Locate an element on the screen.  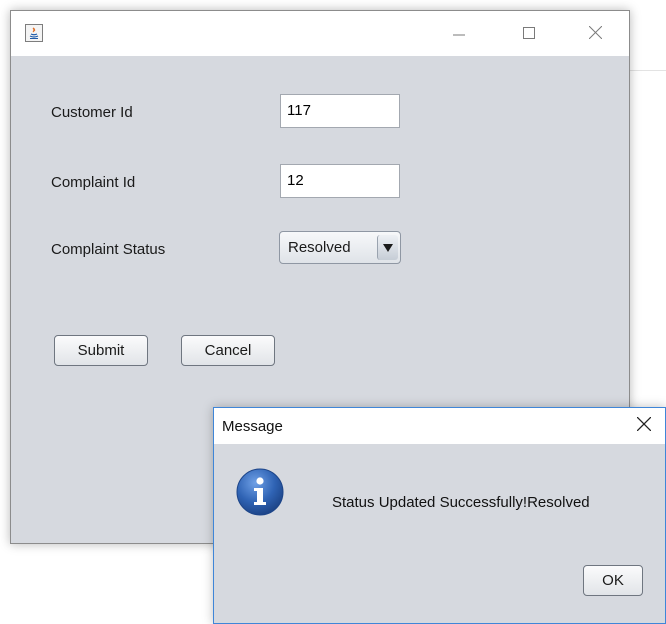
complaint-status-selected: Resolved is located at coordinates (319, 247).